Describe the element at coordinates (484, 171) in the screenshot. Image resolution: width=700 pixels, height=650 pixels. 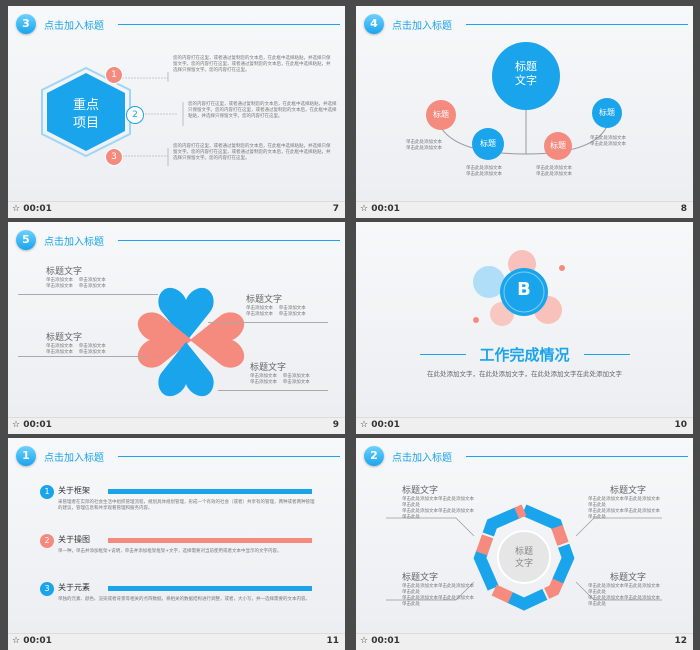
I see `note-mid-left: 单击此处添加文本 单击此处添加文本` at that location.